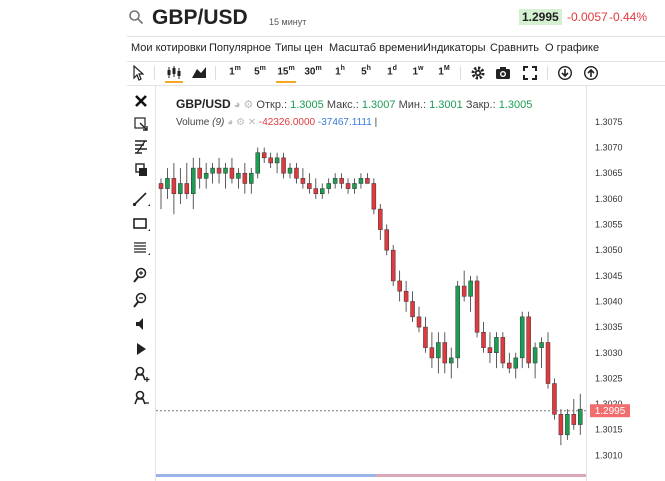 This screenshot has width=665, height=481. What do you see at coordinates (141, 324) in the screenshot?
I see `speaker-icon` at bounding box center [141, 324].